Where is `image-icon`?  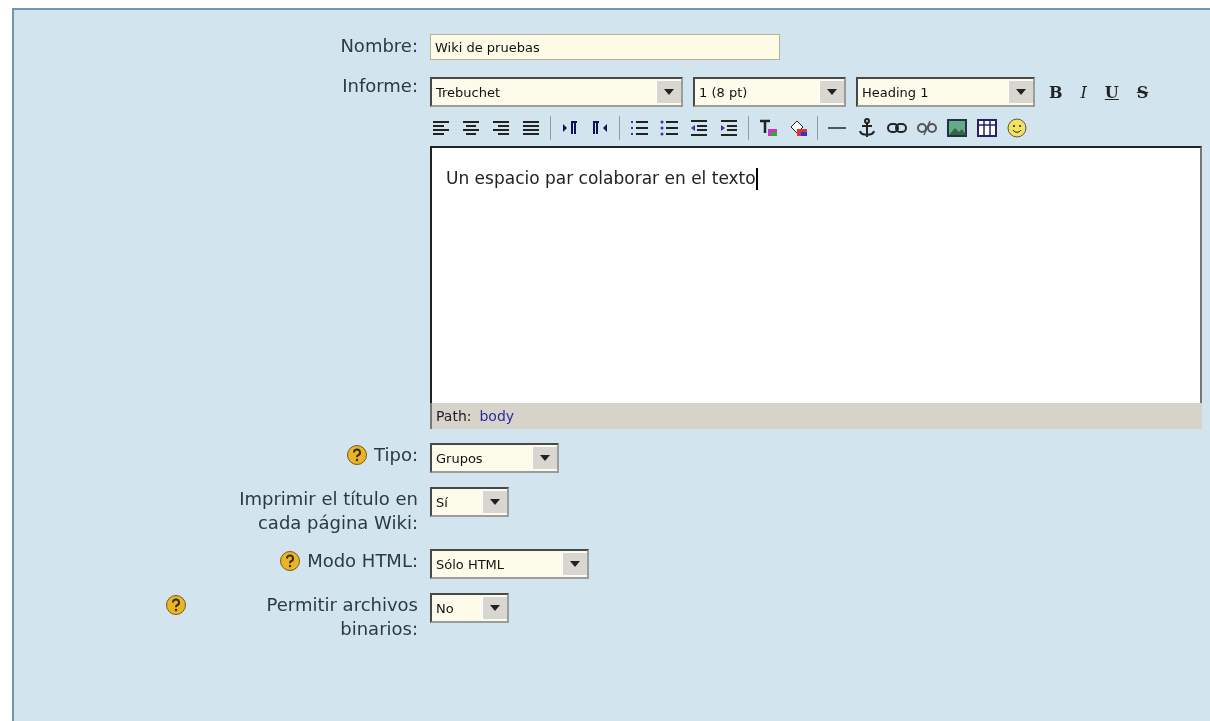 image-icon is located at coordinates (957, 128).